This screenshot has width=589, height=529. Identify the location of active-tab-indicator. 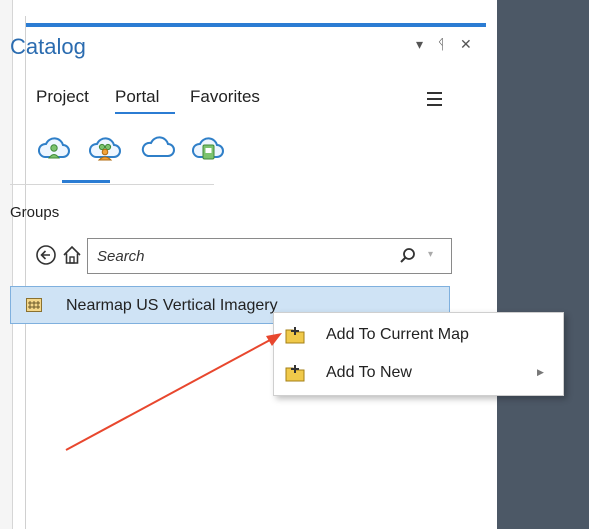
(145, 113).